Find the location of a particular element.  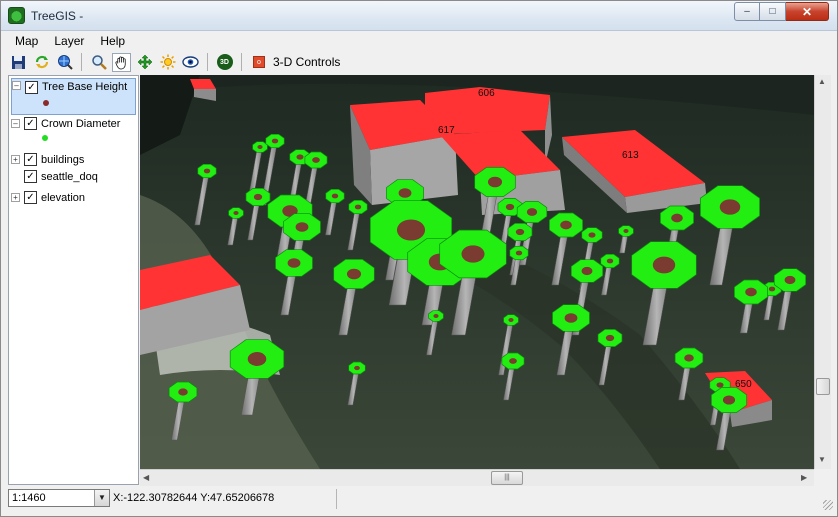

coordinate-readout: X:-122.30782644 Y:47.65206678 is located at coordinates (194, 498).